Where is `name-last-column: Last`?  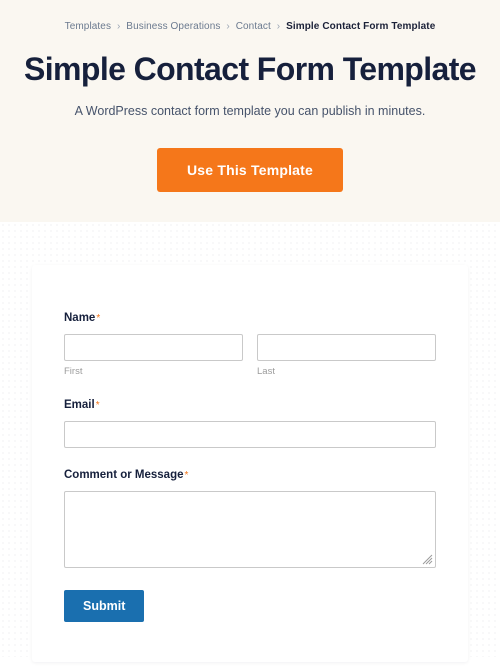
name-last-column: Last is located at coordinates (346, 356).